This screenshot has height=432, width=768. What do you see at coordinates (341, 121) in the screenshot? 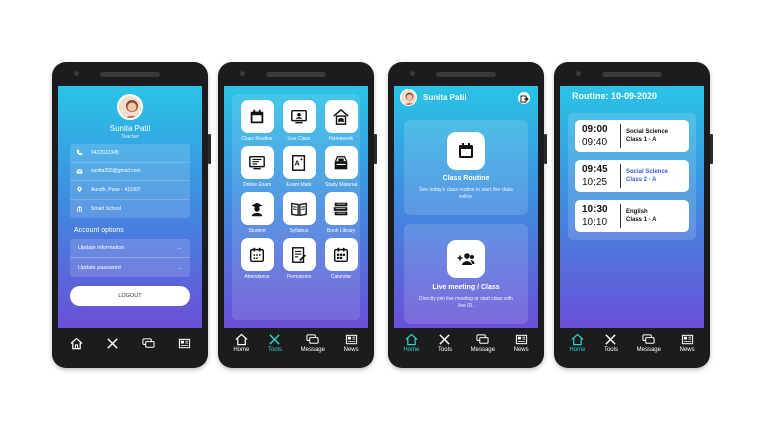
I see `tool-homework: Homework` at bounding box center [341, 121].